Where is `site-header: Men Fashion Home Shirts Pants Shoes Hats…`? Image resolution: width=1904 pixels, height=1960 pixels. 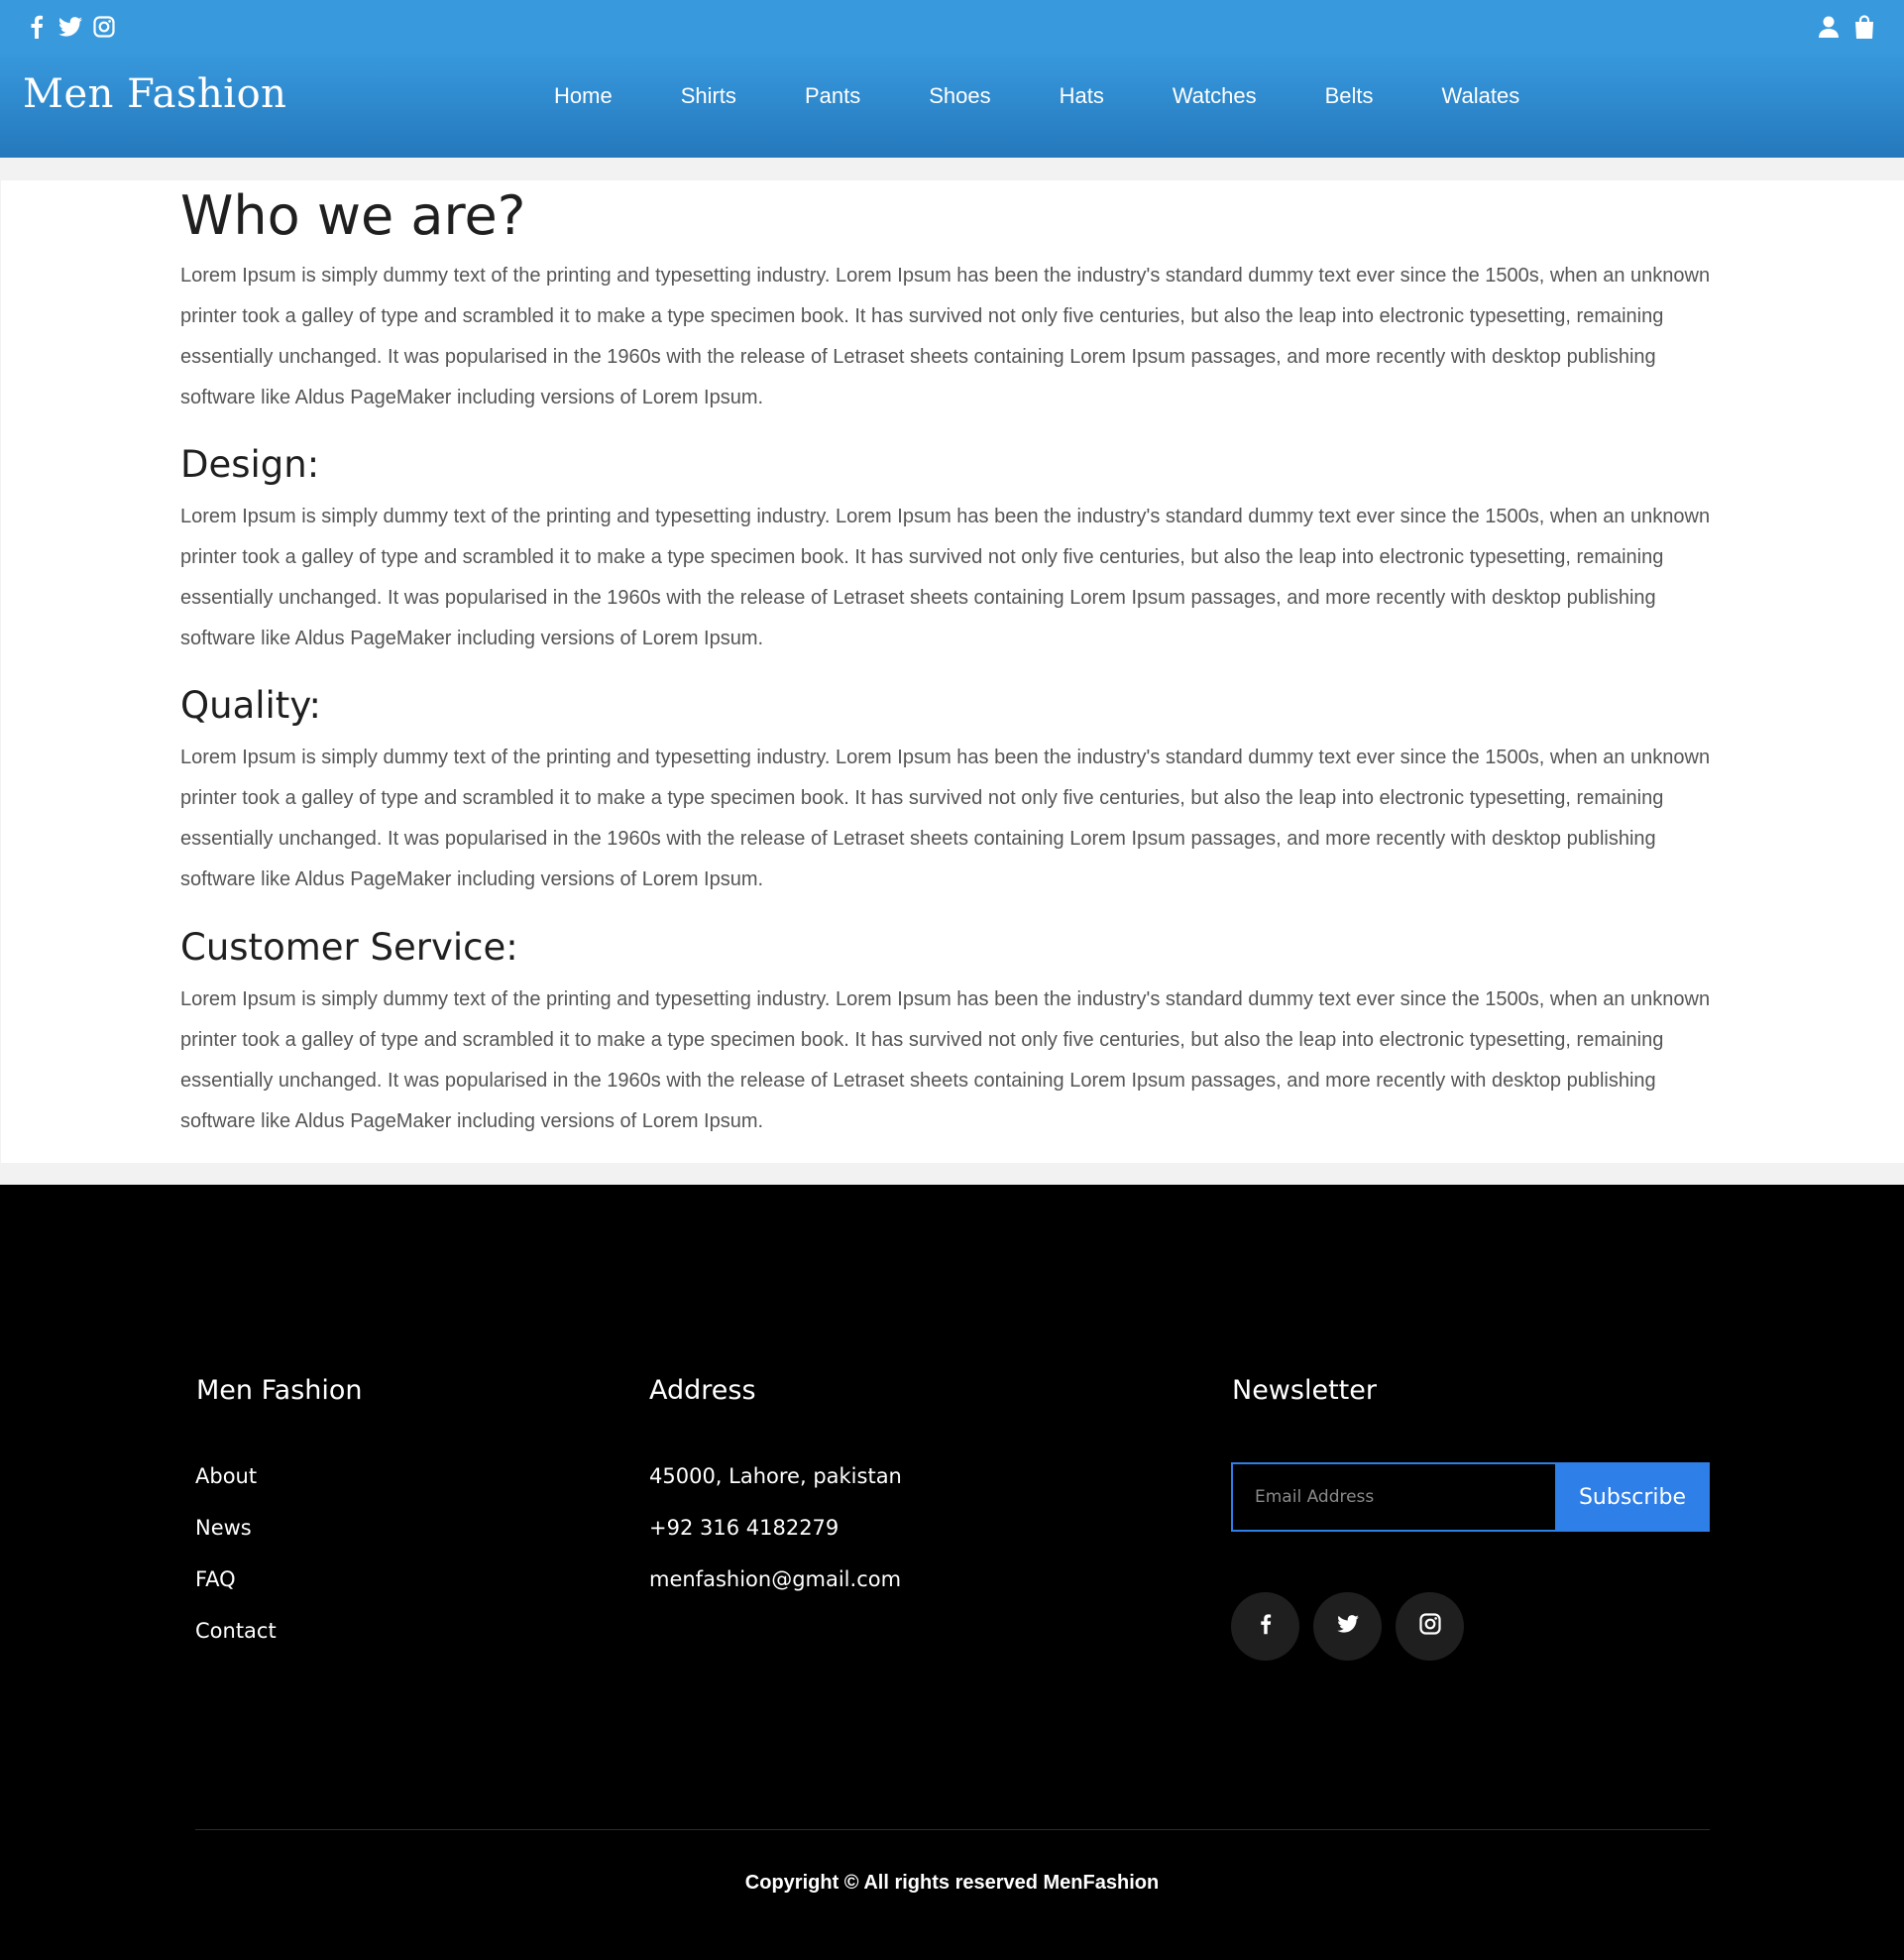
site-header: Men Fashion Home Shirts Pants Shoes Hats… is located at coordinates (952, 79).